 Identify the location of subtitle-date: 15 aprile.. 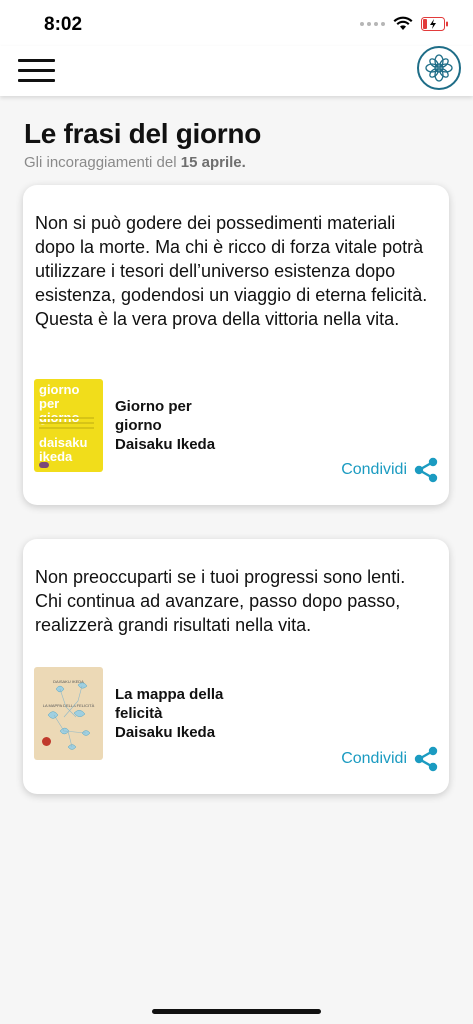
(213, 162).